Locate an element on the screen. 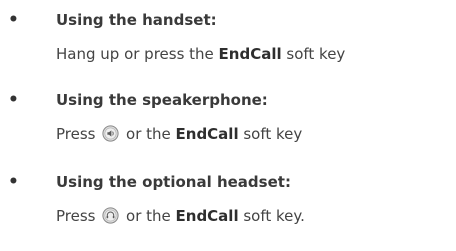 The height and width of the screenshot is (251, 456). instruction-headset: Press or the EndCall soft key. is located at coordinates (180, 216).